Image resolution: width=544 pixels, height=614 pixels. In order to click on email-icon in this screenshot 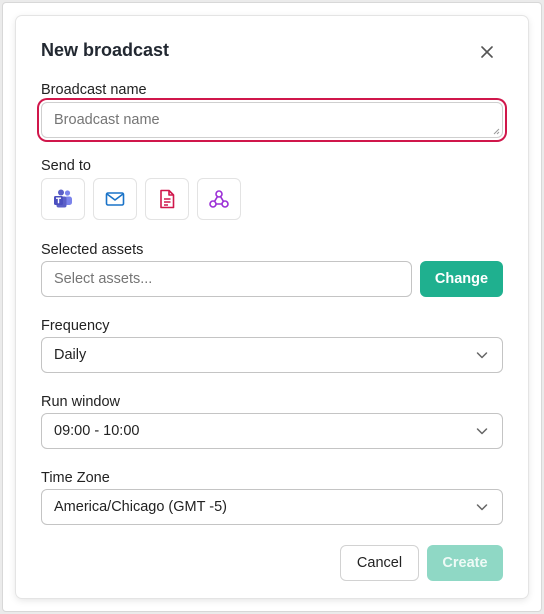, I will do `click(115, 199)`.